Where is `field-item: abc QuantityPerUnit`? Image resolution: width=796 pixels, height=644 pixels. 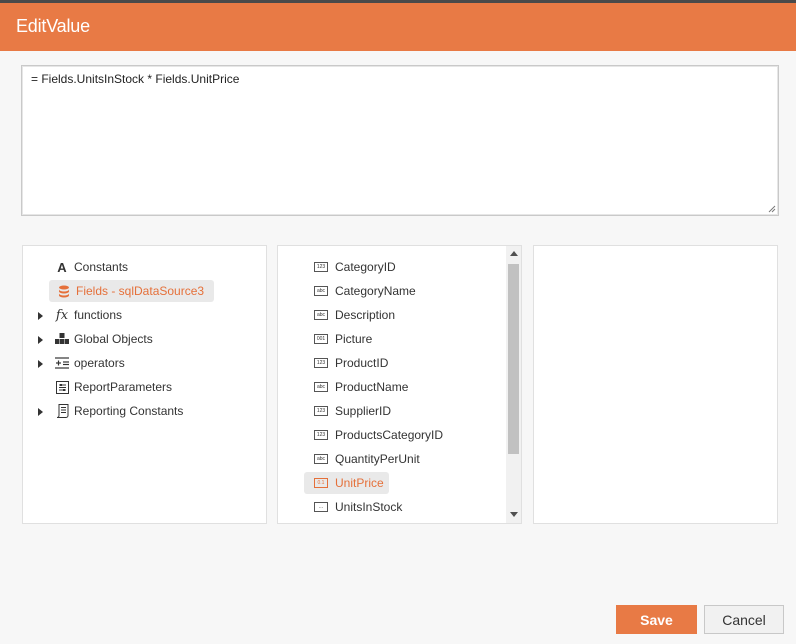 field-item: abc QuantityPerUnit is located at coordinates (367, 459).